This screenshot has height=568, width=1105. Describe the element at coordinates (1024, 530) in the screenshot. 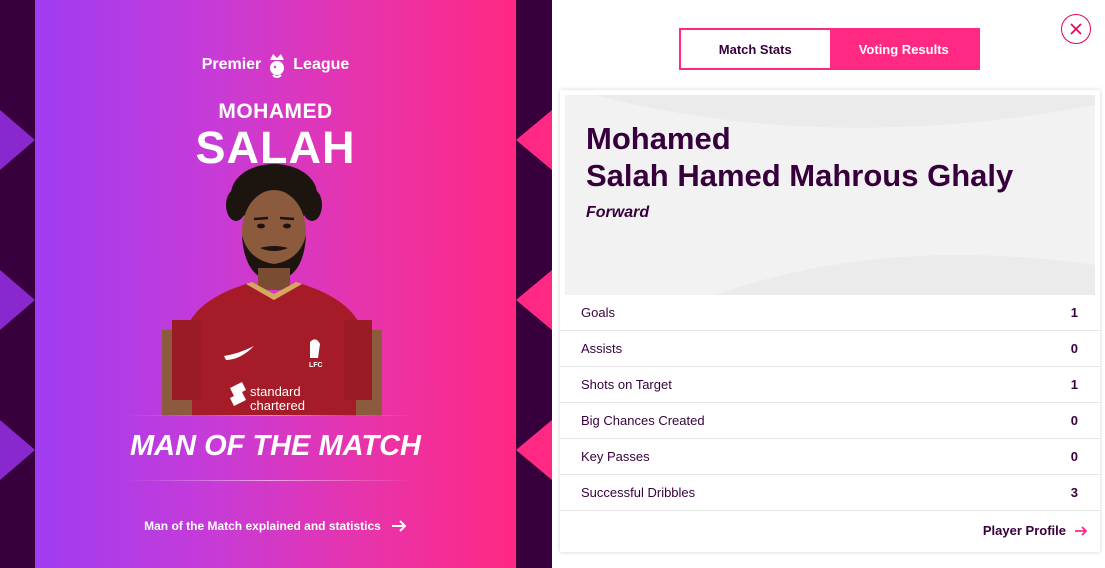

I see `player-profile-label: Player Profile` at that location.